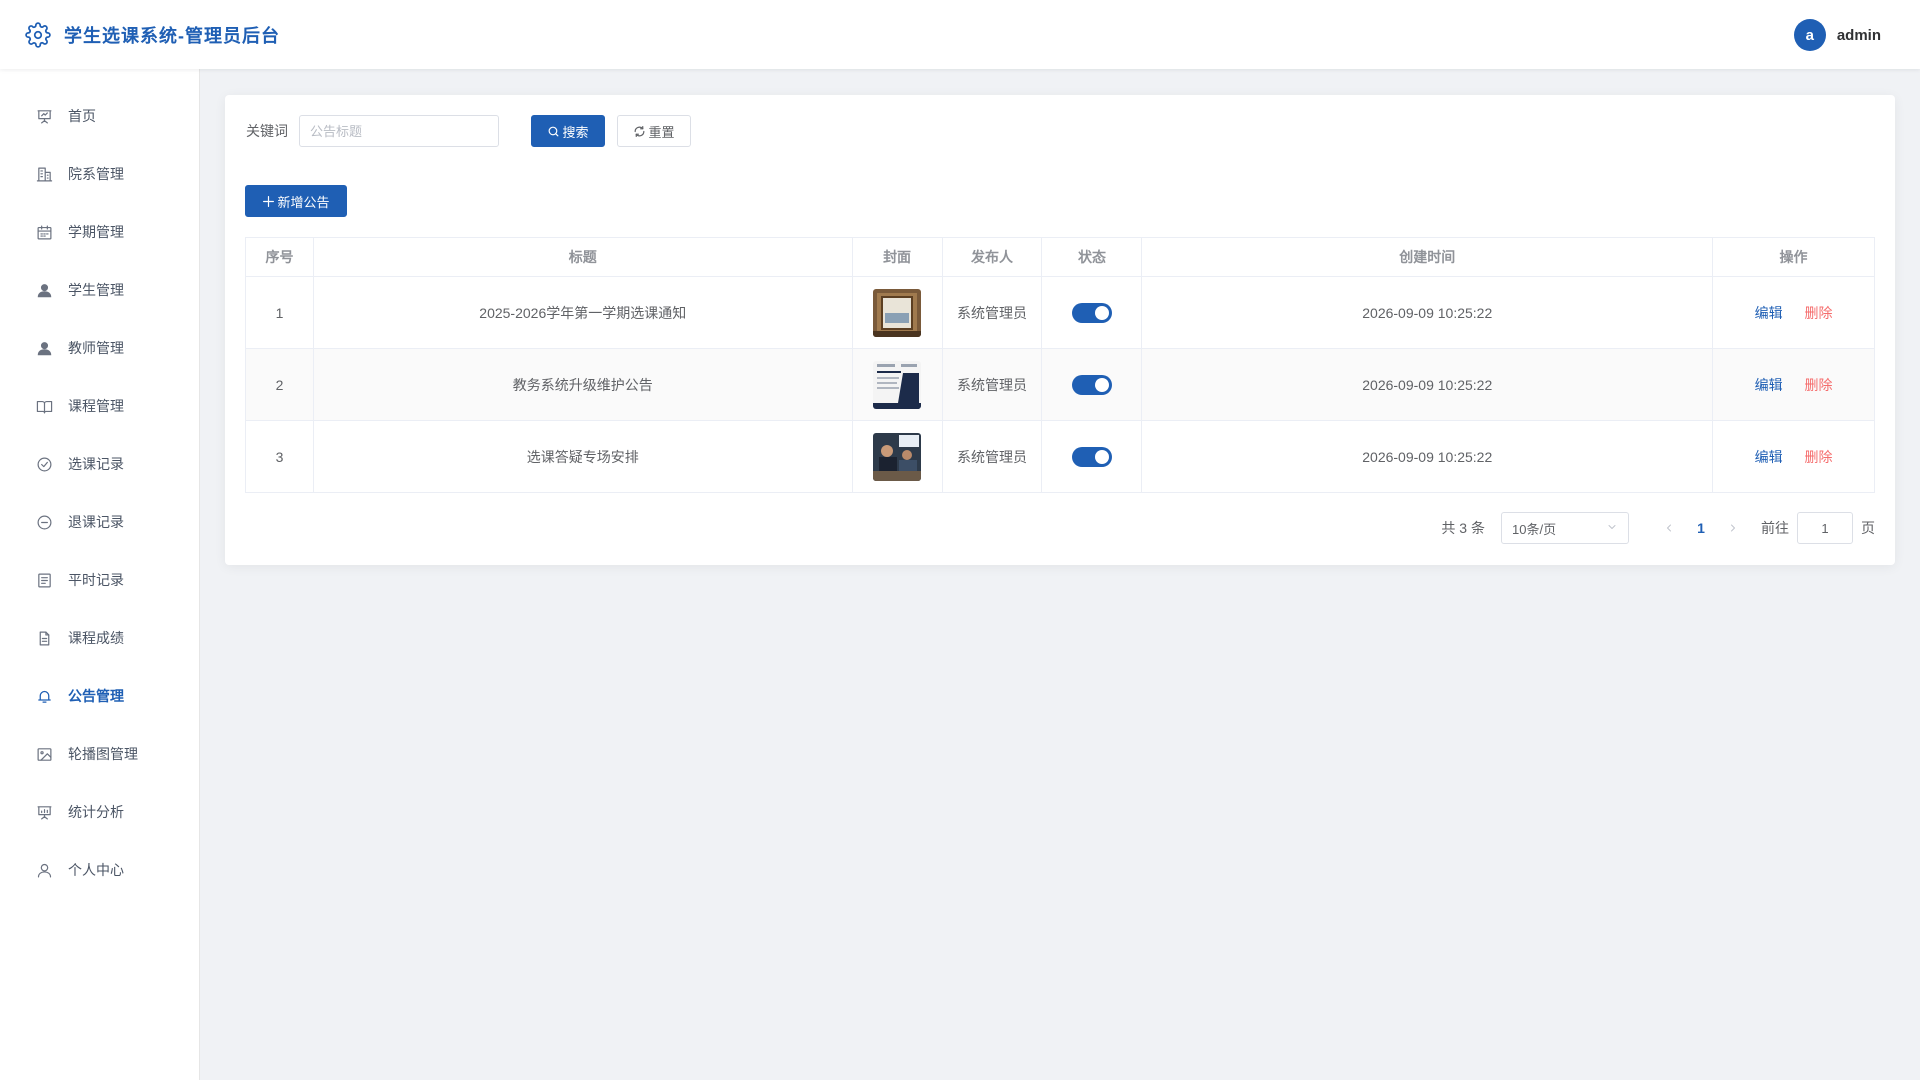 The width and height of the screenshot is (1920, 1080). I want to click on bell-icon, so click(44, 696).